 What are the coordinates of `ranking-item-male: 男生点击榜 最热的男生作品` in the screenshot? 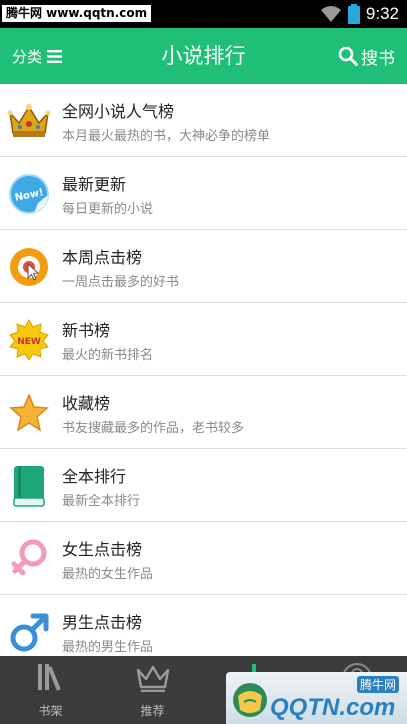 It's located at (203, 625).